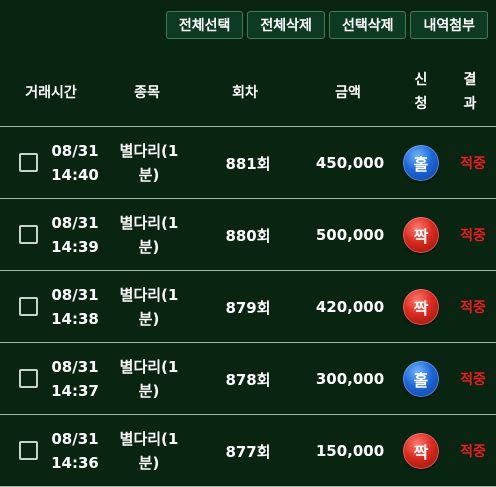 Image resolution: width=496 pixels, height=487 pixels. I want to click on table-row: 08/31 14:36 별다리(1 분) 877회 150,000 짝 적중, so click(248, 451).